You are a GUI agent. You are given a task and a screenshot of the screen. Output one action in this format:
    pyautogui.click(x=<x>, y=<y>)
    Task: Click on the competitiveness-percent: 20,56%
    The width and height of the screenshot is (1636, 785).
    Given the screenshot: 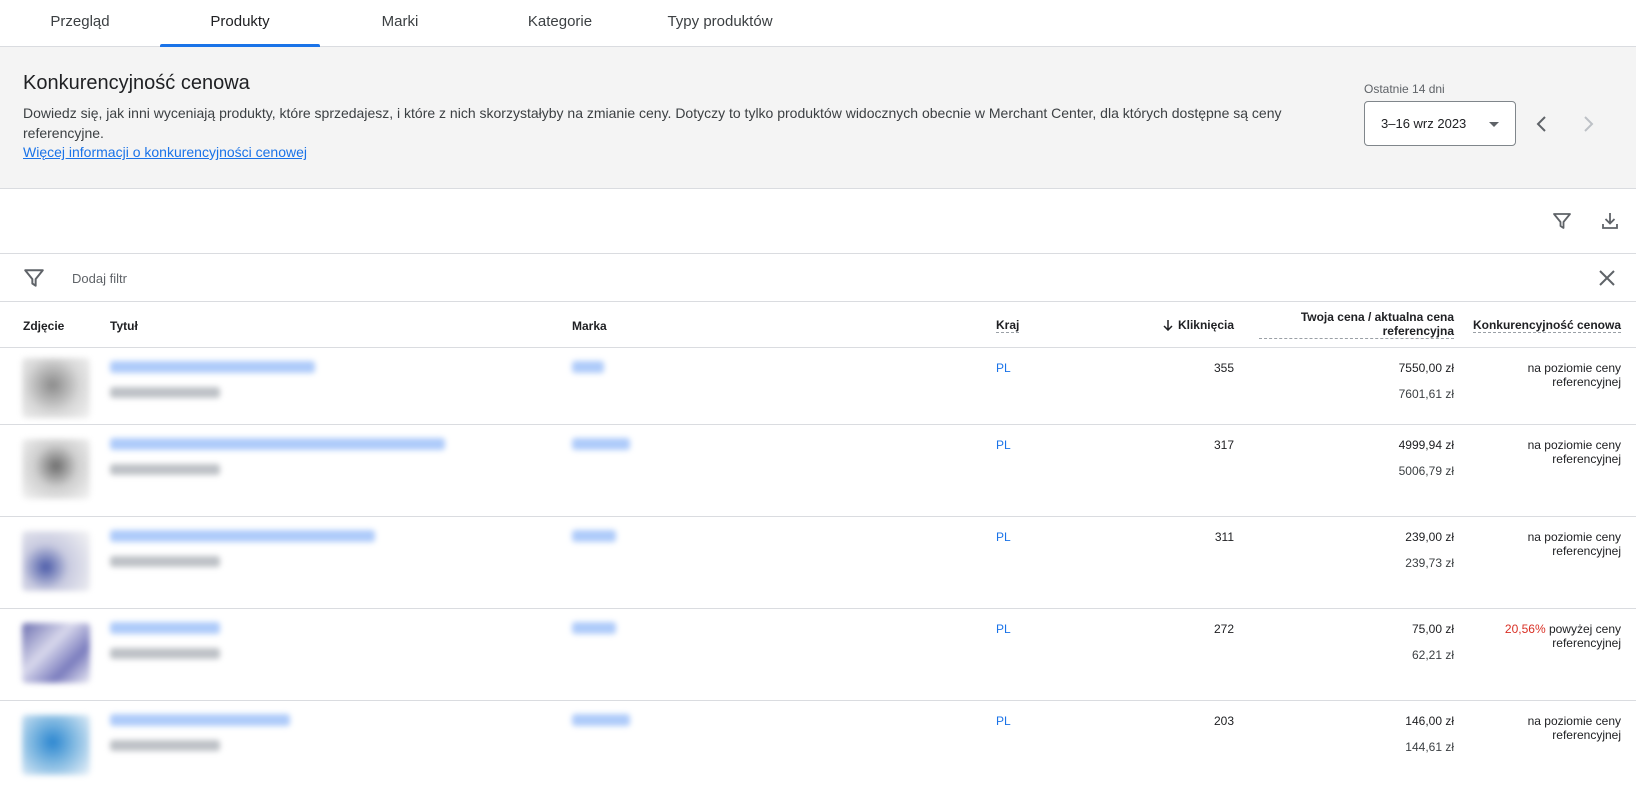 What is the action you would take?
    pyautogui.click(x=1525, y=629)
    